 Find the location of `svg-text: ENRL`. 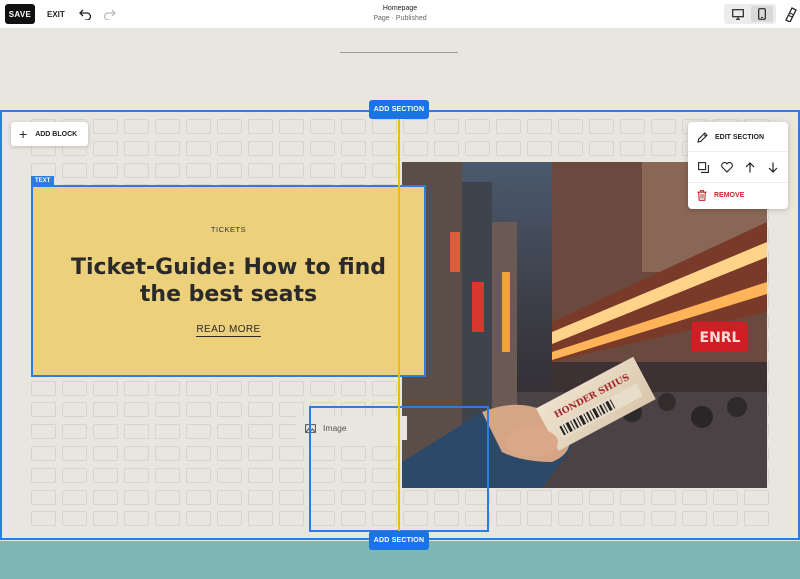

svg-text: ENRL is located at coordinates (720, 338).